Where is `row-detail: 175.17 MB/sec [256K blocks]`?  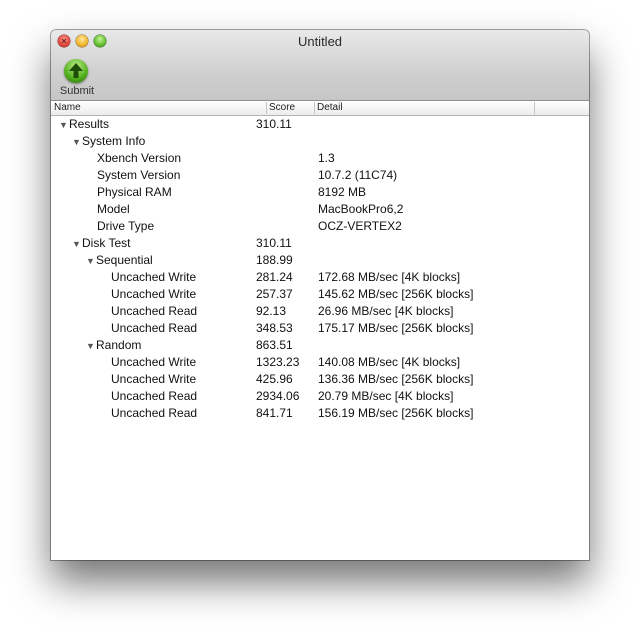 row-detail: 175.17 MB/sec [256K blocks] is located at coordinates (396, 328).